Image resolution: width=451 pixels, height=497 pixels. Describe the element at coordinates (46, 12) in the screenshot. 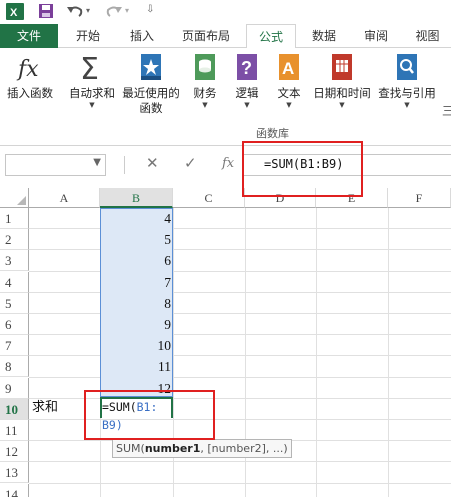

I see `save-icon` at that location.